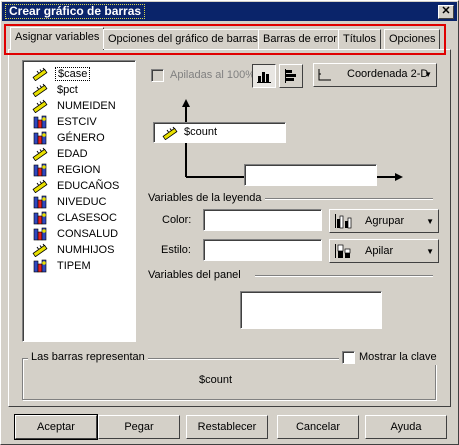  What do you see at coordinates (213, 75) in the screenshot?
I see `stacked-label: Apiladas al 100%` at bounding box center [213, 75].